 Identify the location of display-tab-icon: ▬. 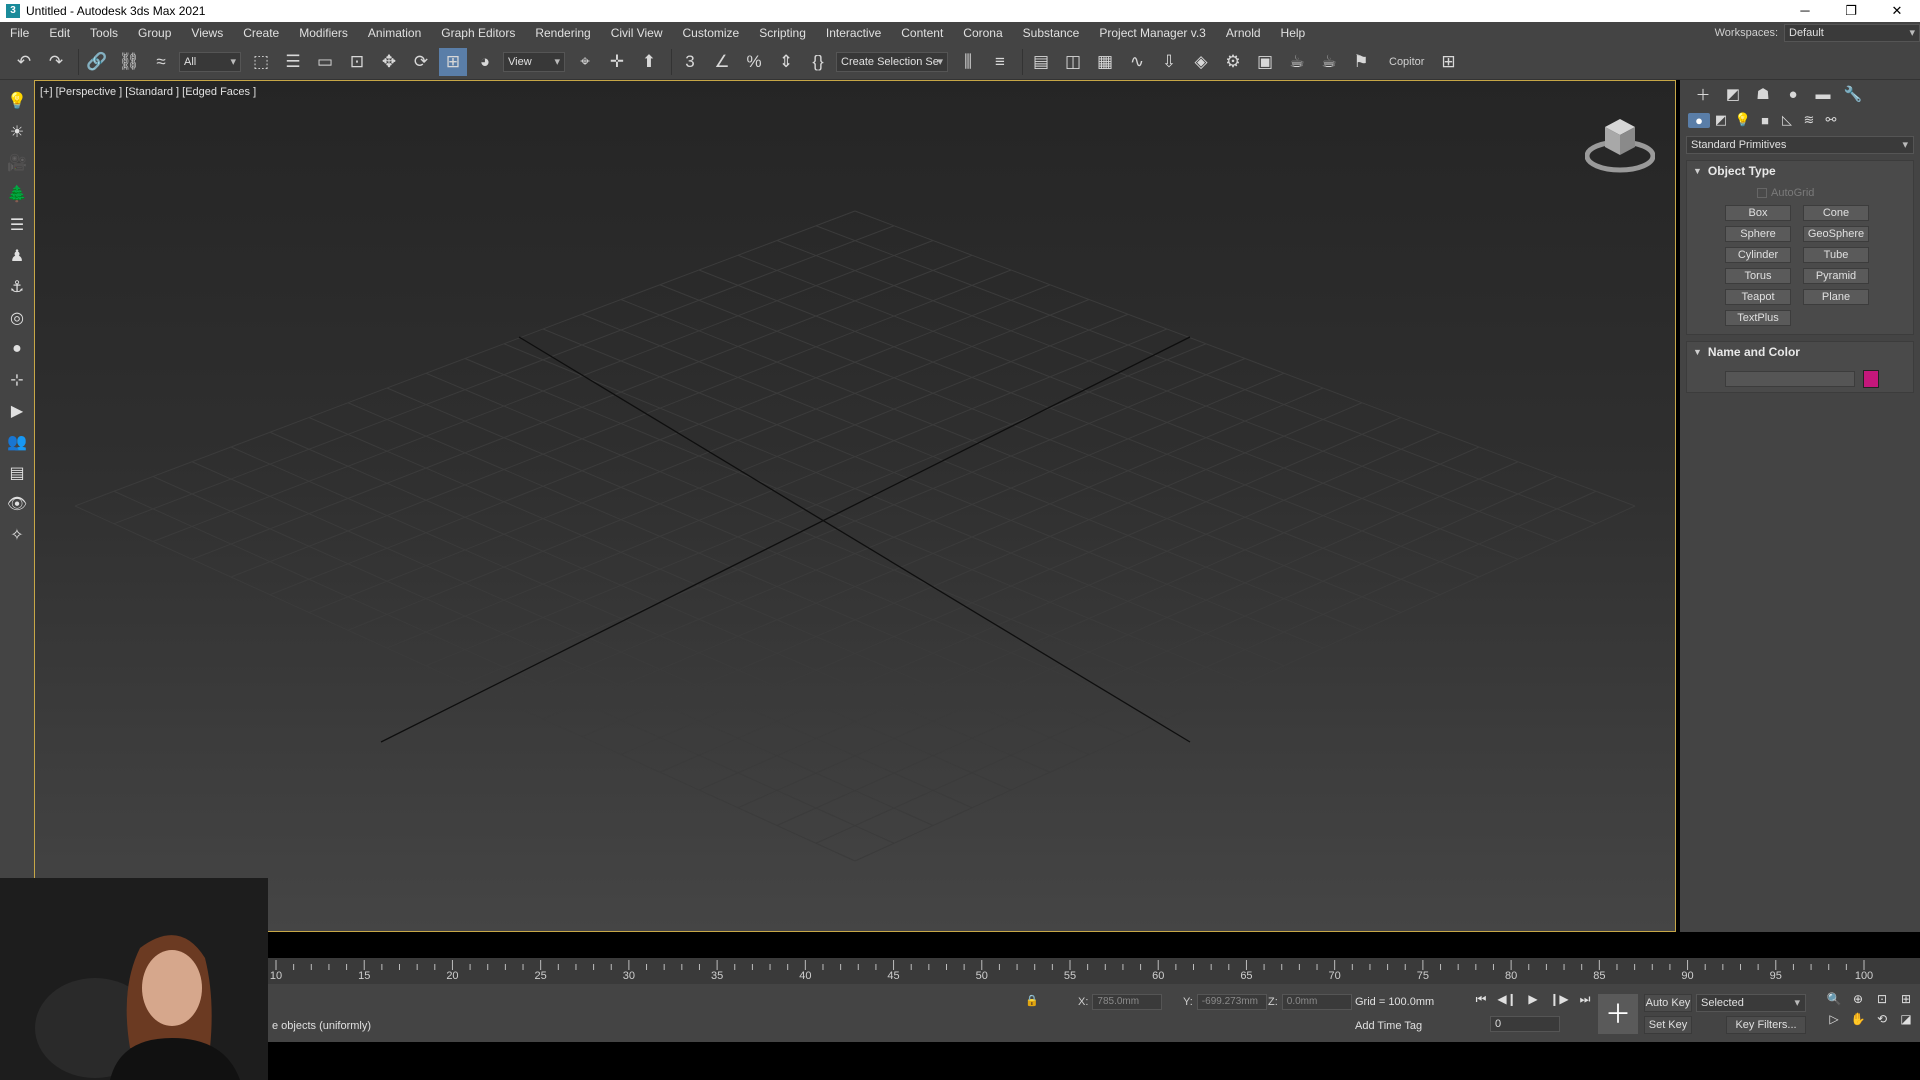
(1823, 94).